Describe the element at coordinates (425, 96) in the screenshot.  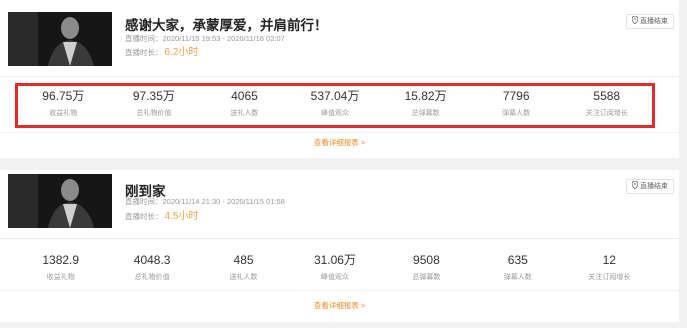
I see `stat-value: 15.82万` at that location.